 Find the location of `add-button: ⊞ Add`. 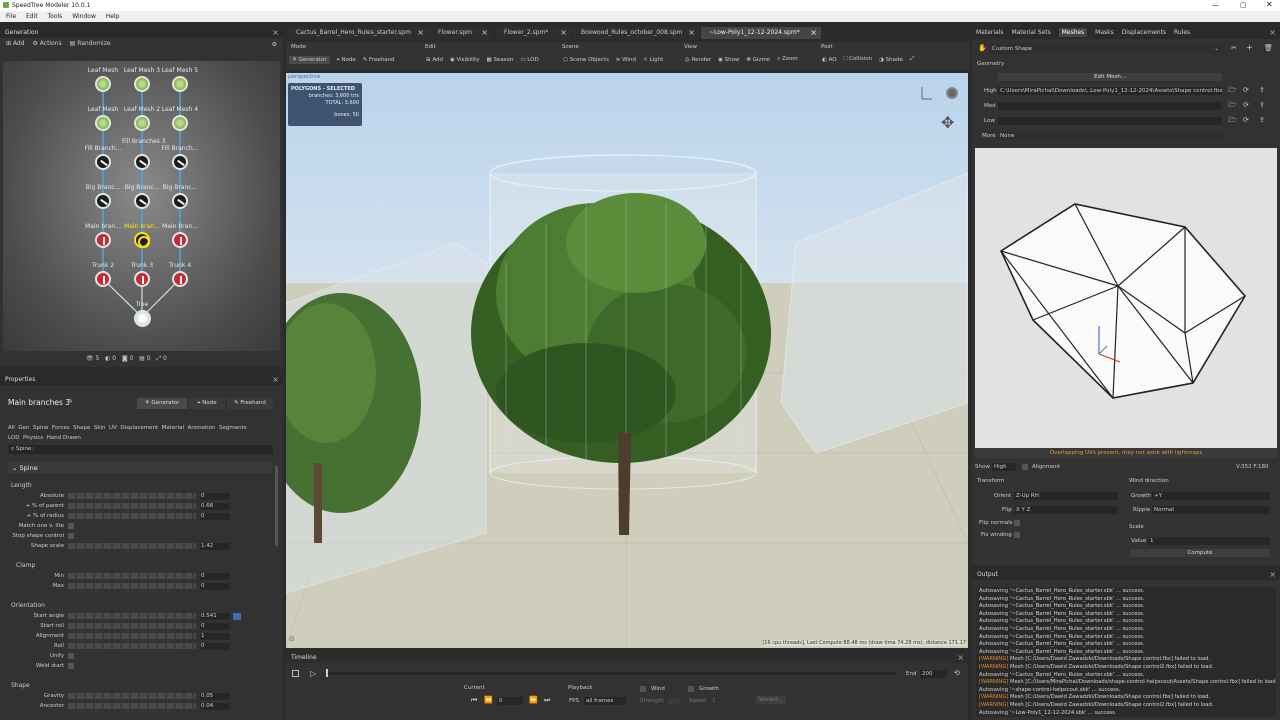

add-button: ⊞ Add is located at coordinates (15, 43).